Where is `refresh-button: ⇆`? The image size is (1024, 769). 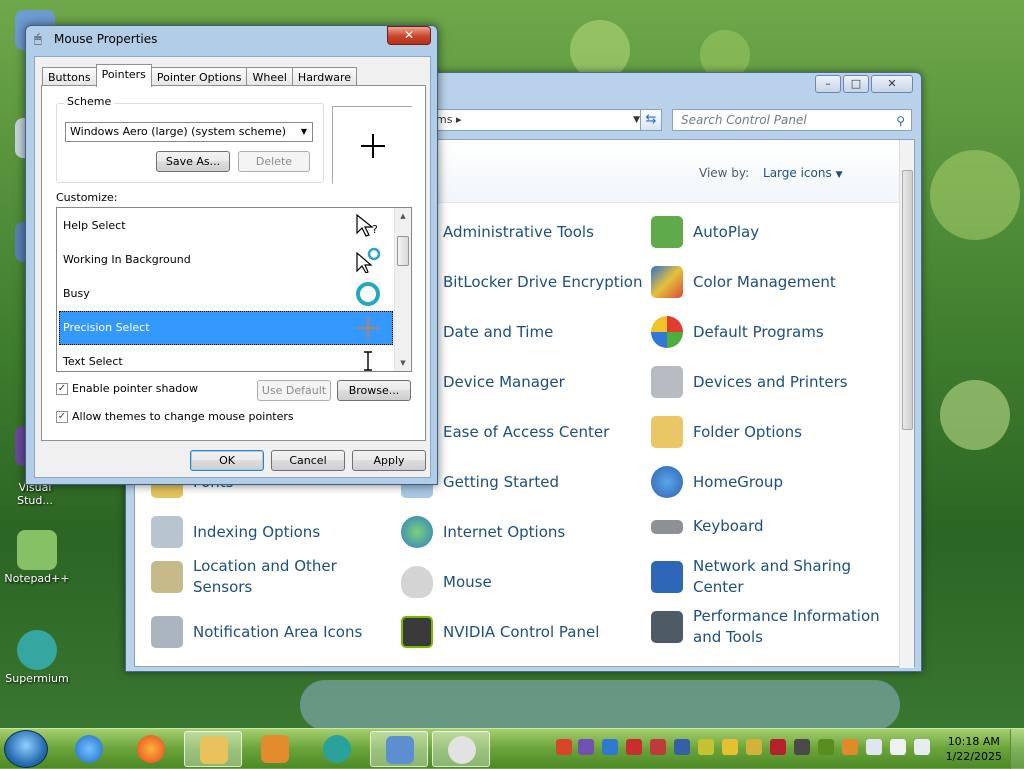
refresh-button: ⇆ is located at coordinates (651, 120).